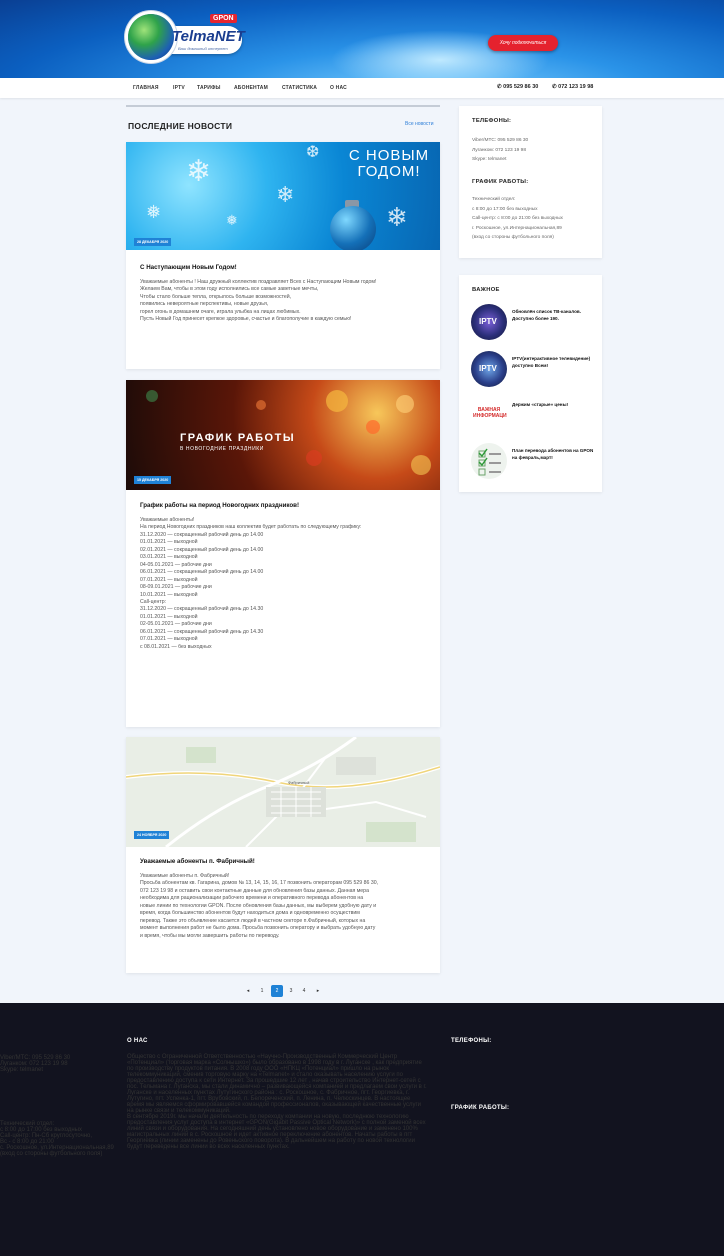 The height and width of the screenshot is (1256, 724). What do you see at coordinates (277, 991) in the screenshot?
I see `pagination-page-2: 2` at bounding box center [277, 991].